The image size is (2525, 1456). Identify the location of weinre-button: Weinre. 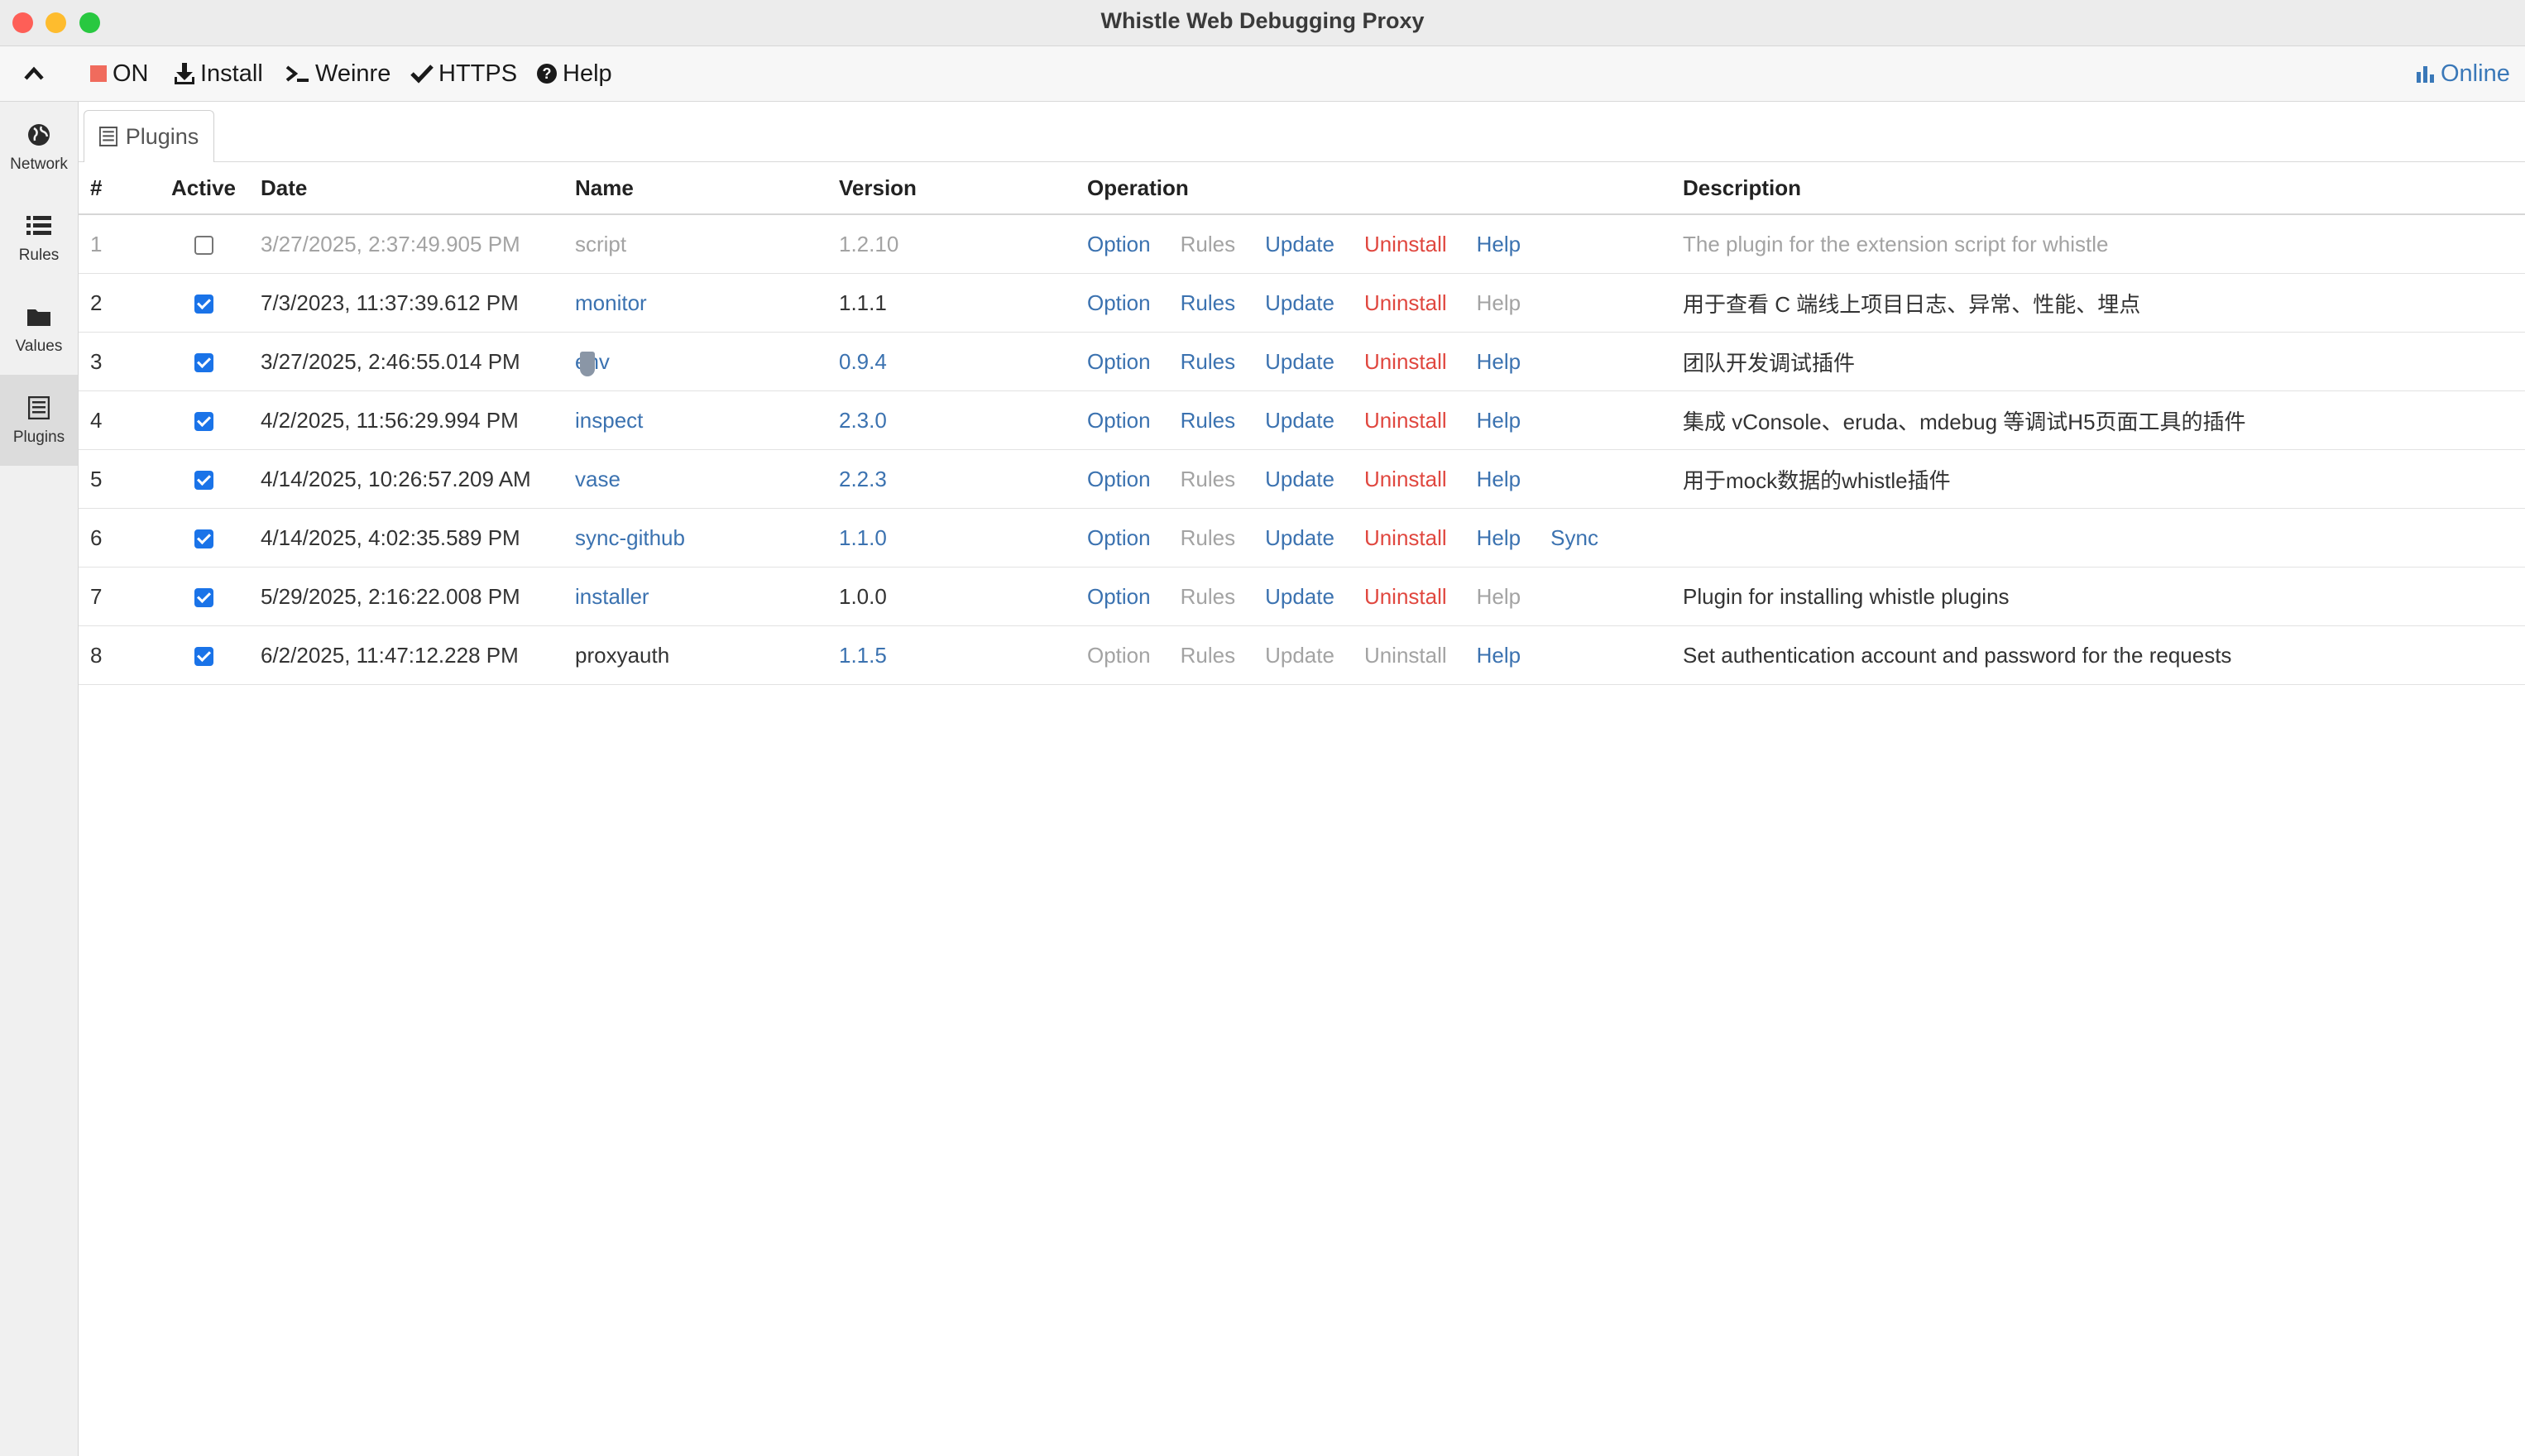
(337, 73).